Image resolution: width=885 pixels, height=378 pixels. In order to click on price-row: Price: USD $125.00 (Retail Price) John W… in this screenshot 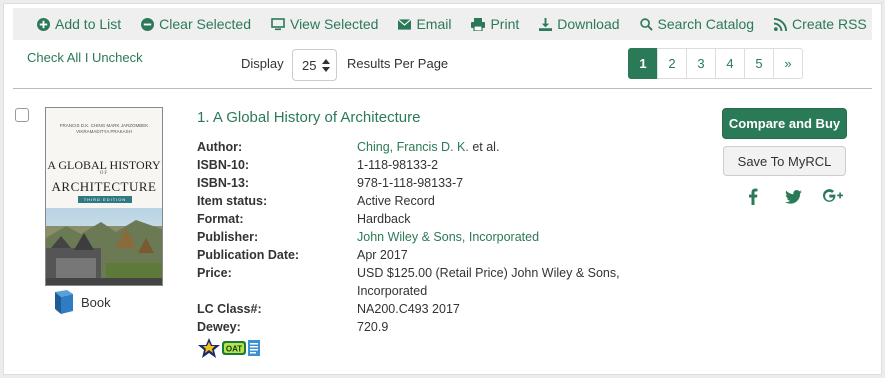, I will do `click(414, 282)`.